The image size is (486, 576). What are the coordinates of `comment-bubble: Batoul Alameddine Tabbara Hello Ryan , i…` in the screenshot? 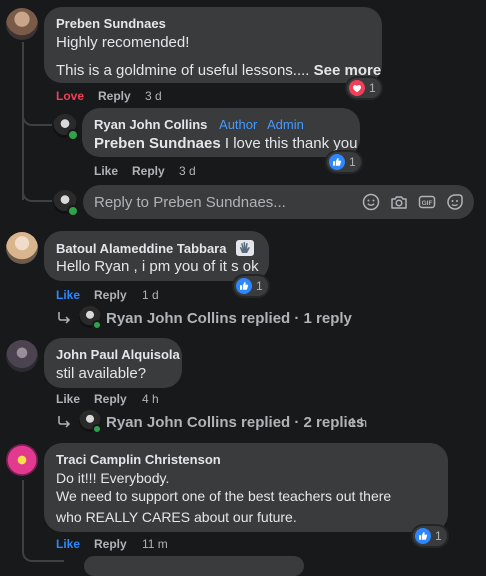 It's located at (156, 256).